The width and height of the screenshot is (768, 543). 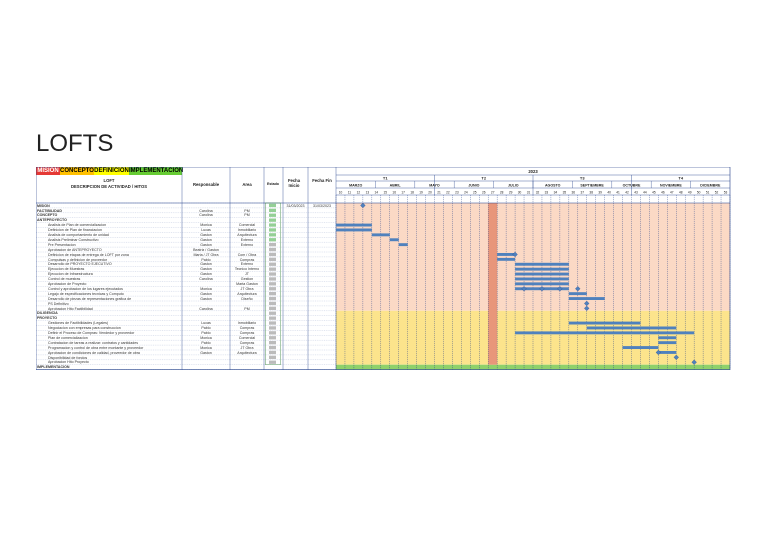 What do you see at coordinates (47, 313) in the screenshot?
I see `task-description: DILIGENCIA` at bounding box center [47, 313].